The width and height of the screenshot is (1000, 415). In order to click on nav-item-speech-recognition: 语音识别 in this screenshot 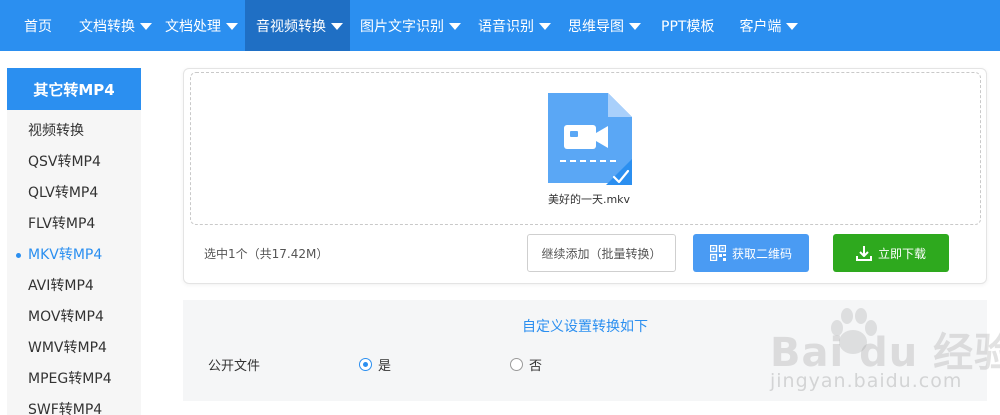, I will do `click(513, 25)`.